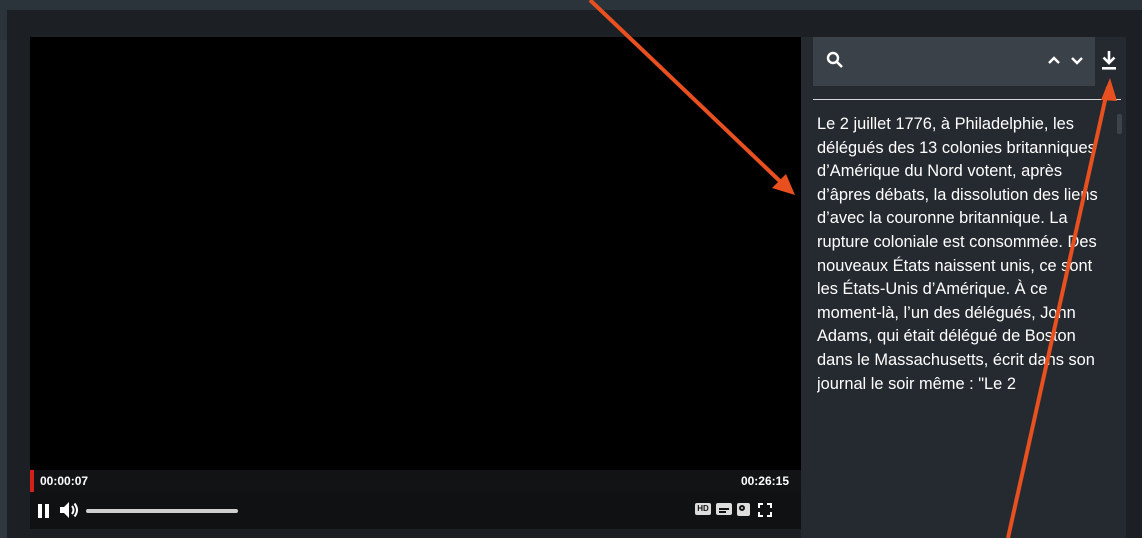 The width and height of the screenshot is (1142, 538). I want to click on transcript-scrollbar, so click(1119, 124).